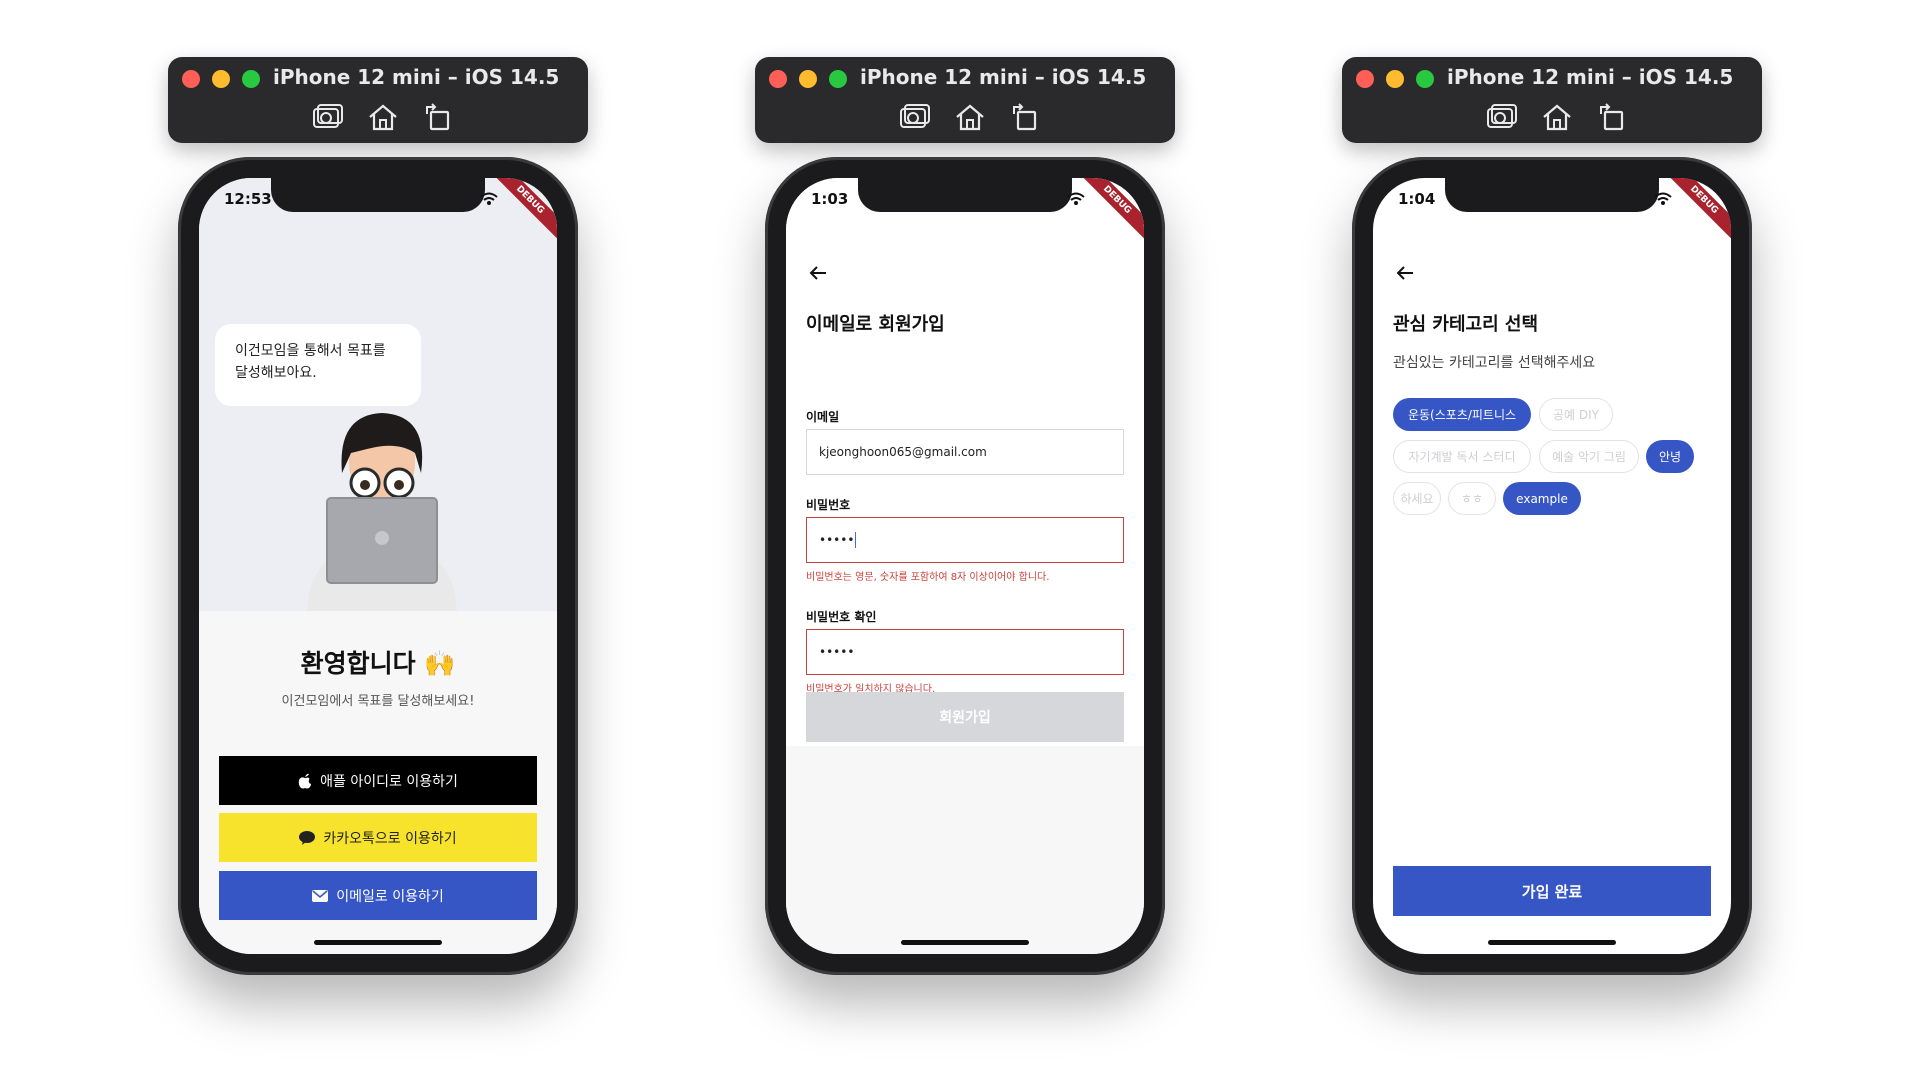 The width and height of the screenshot is (1920, 1080). I want to click on speech-bubble-icon, so click(307, 837).